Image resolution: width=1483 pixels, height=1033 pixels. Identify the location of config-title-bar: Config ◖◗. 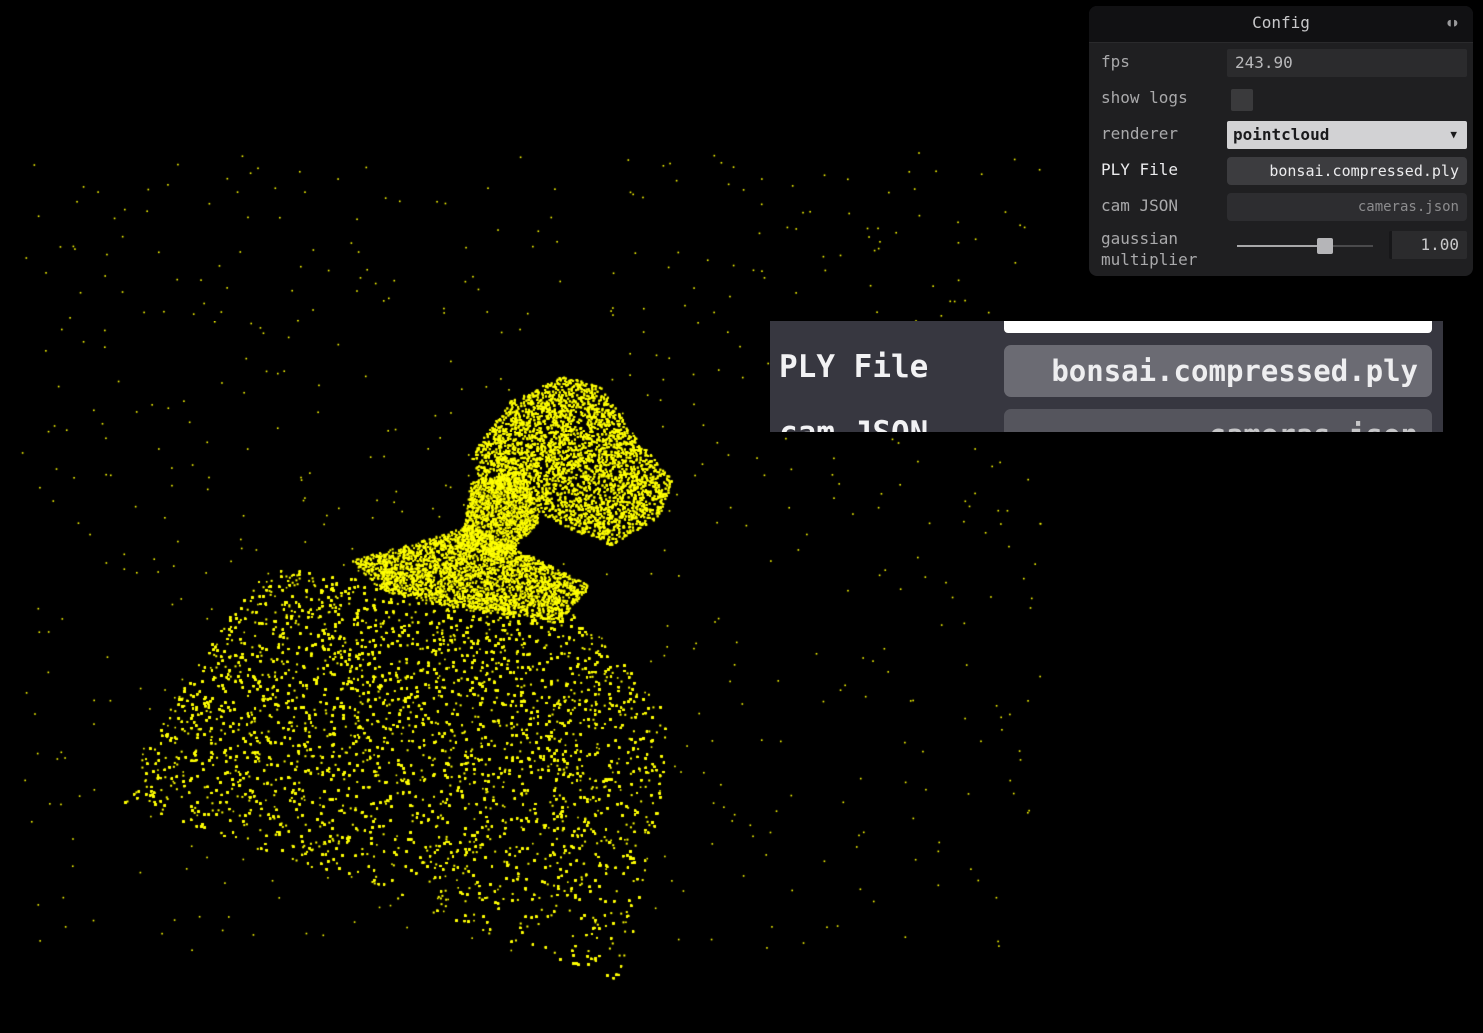
(1281, 24).